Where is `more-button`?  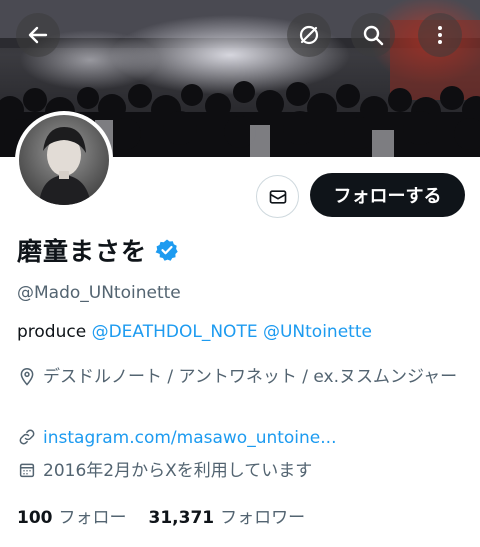 more-button is located at coordinates (440, 35).